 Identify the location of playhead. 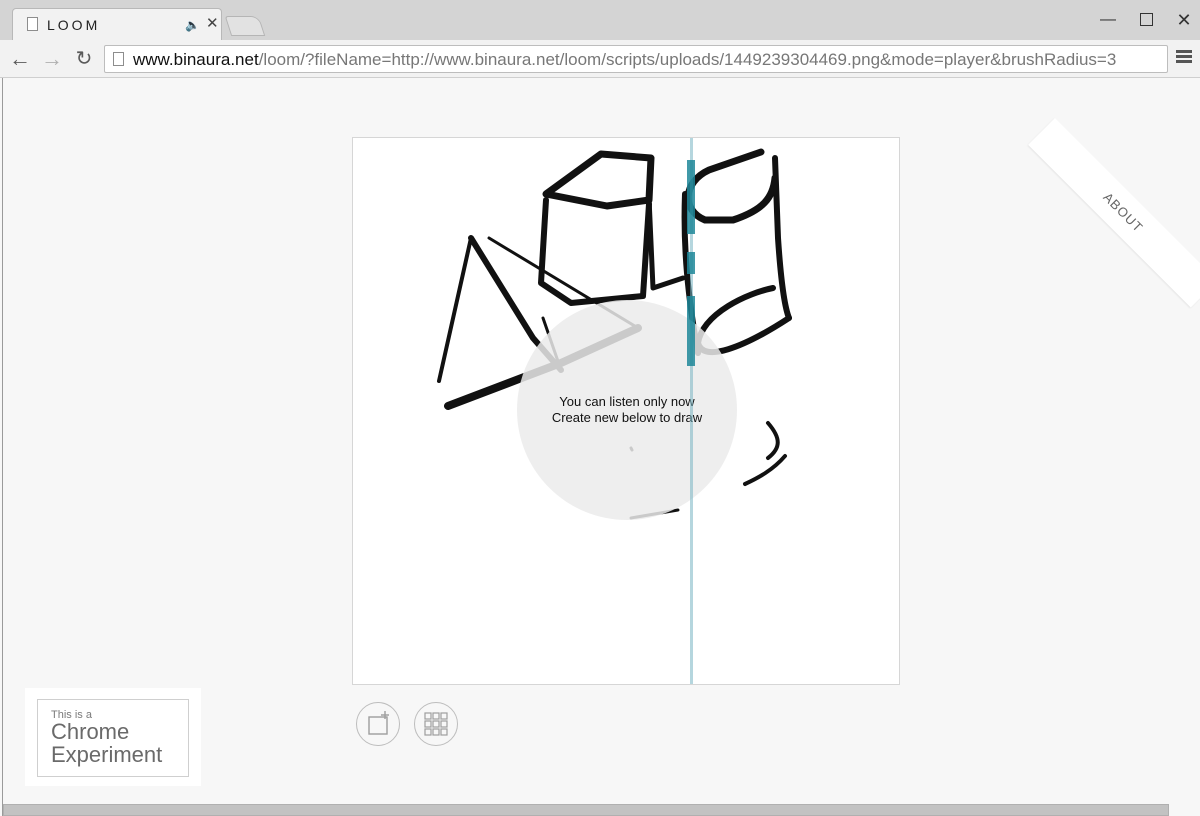
(691, 411).